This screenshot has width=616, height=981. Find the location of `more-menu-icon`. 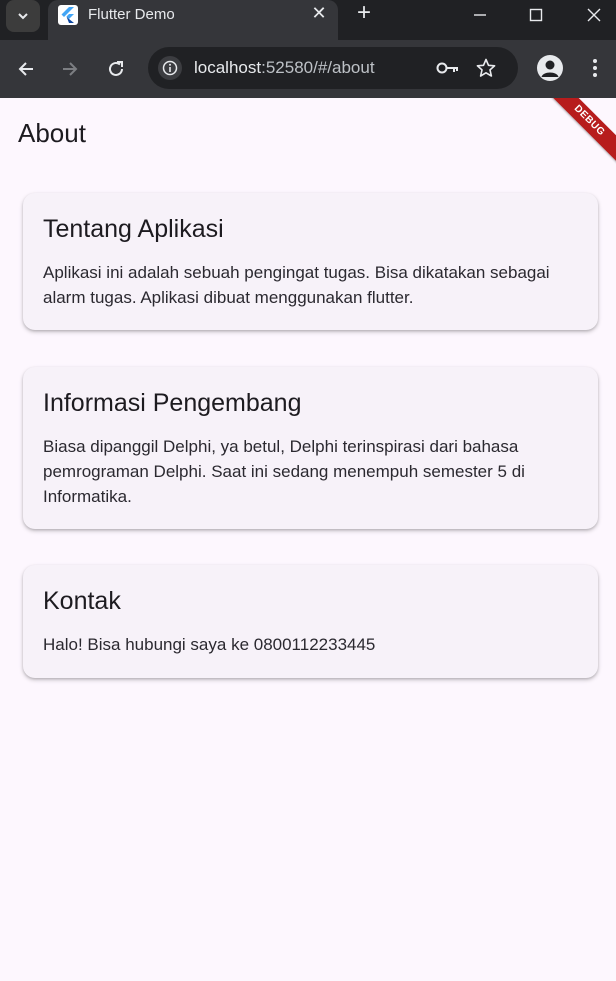

more-menu-icon is located at coordinates (595, 68).